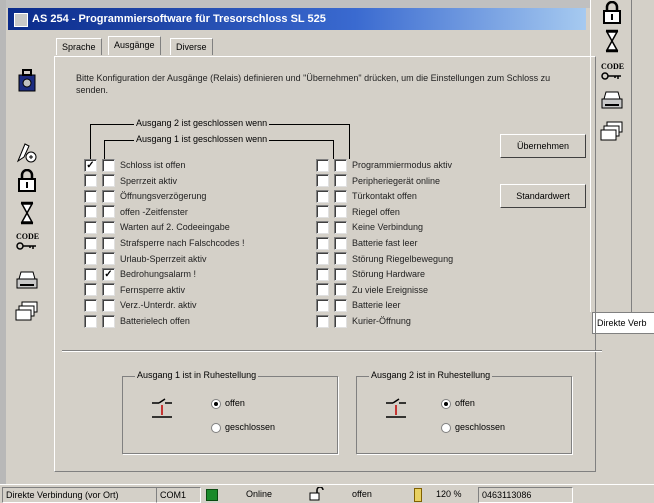  Describe the element at coordinates (197, 375) in the screenshot. I see `group-title: Ausgang 1 ist in Ruhestellung` at that location.